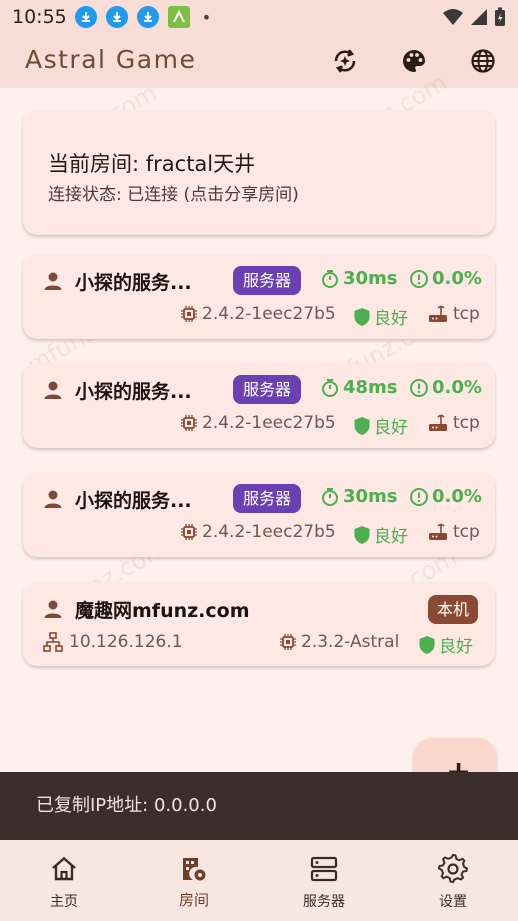 This screenshot has width=518, height=921. I want to click on theme-button, so click(414, 61).